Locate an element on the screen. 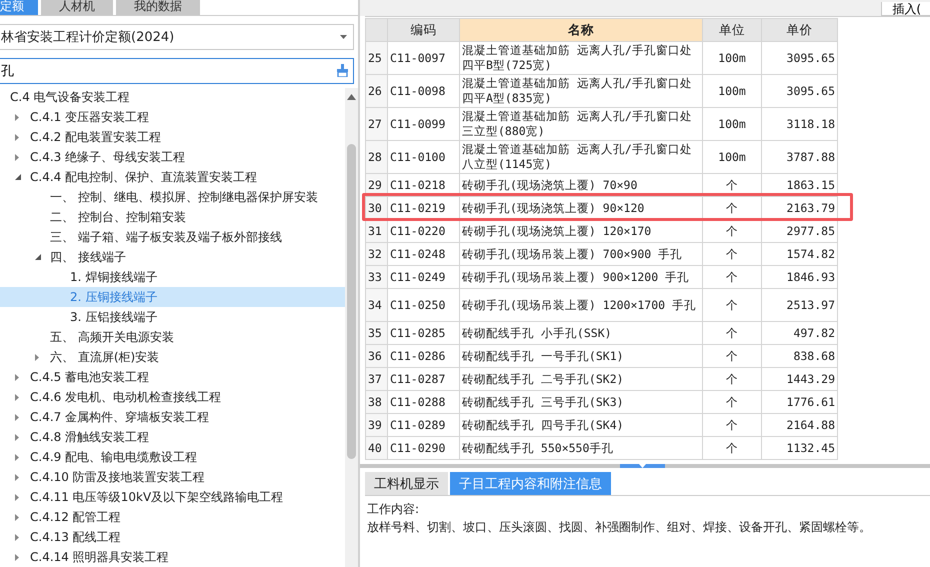 The image size is (930, 567). table-cell: C11-0219 is located at coordinates (424, 208).